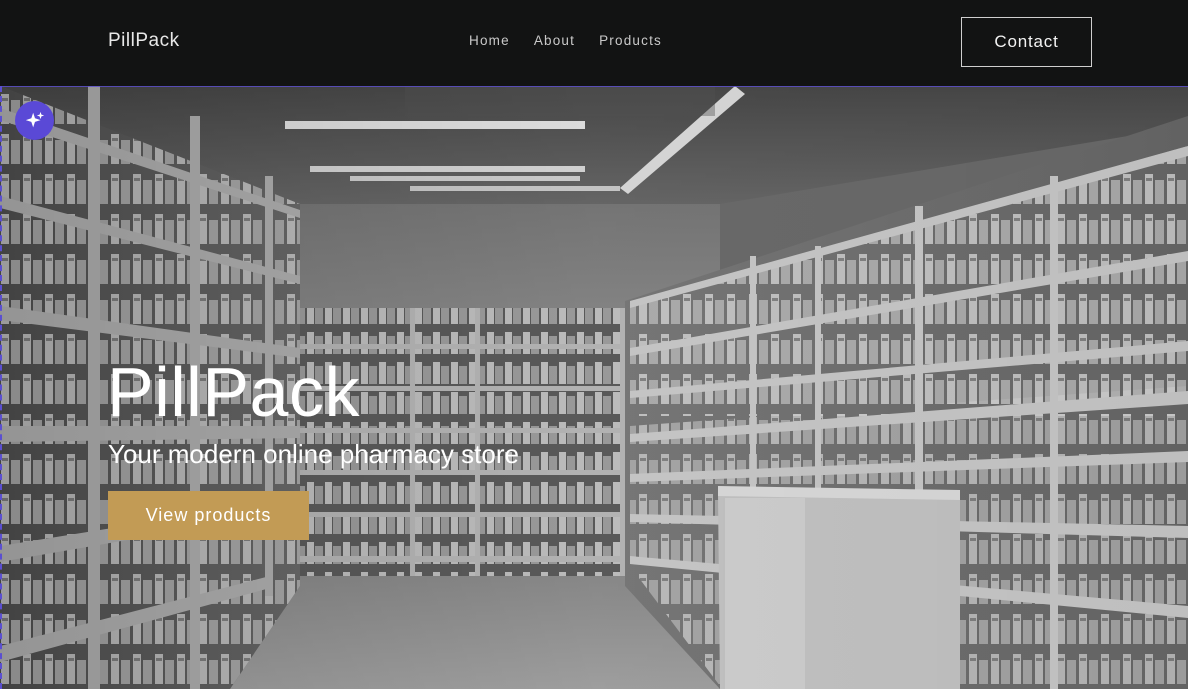  I want to click on hero-subtitle: Your modern online pharmacy store, so click(313, 454).